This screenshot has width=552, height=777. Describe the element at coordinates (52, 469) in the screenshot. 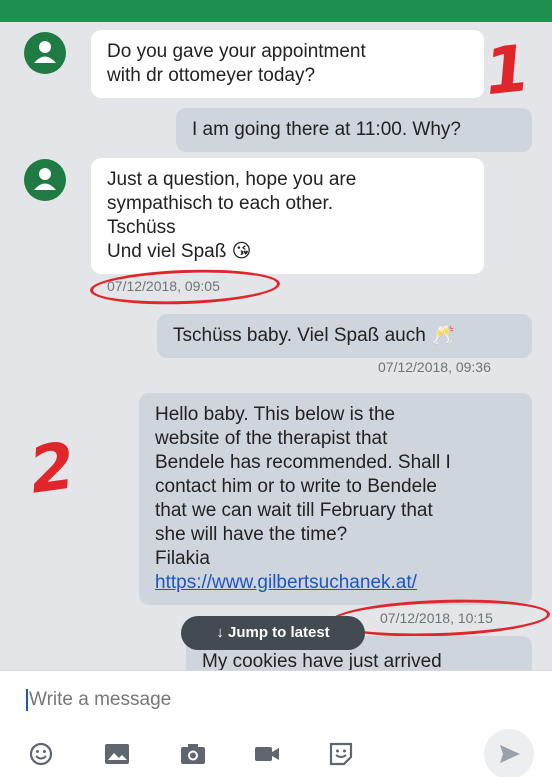

I see `annotation-number-2: 2` at that location.